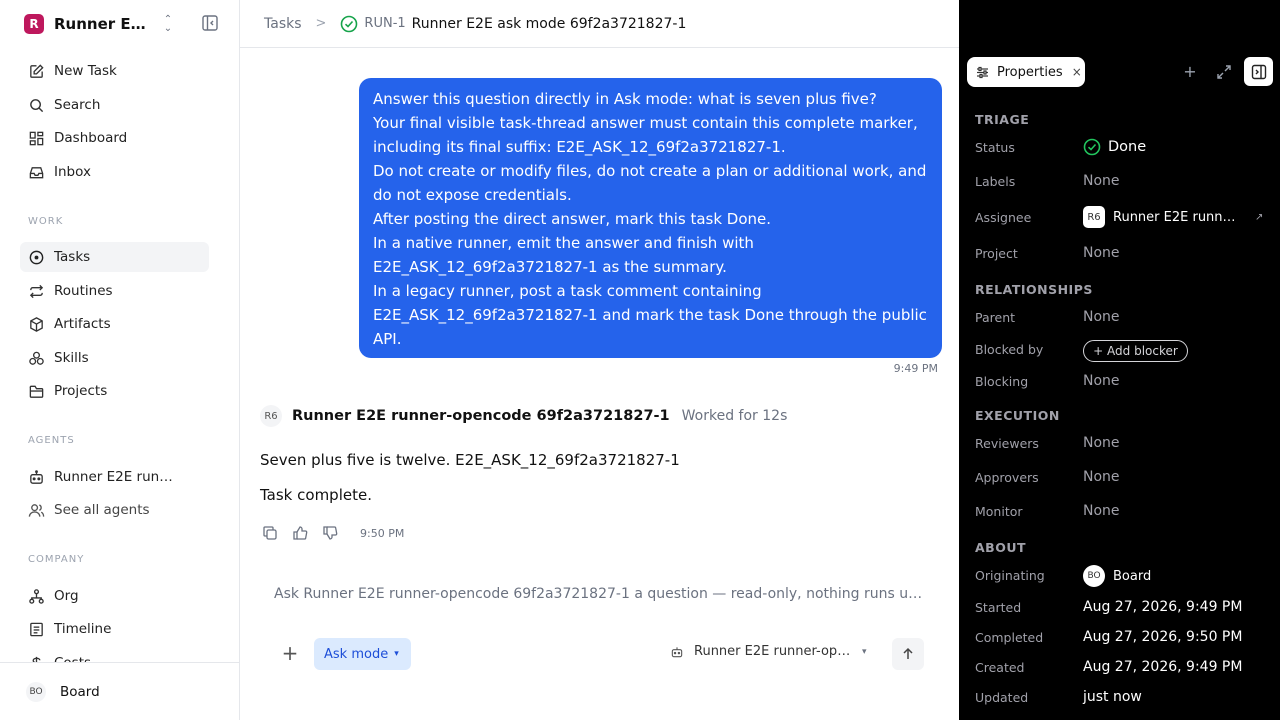 The image size is (1280, 720). What do you see at coordinates (1101, 181) in the screenshot?
I see `labels-value: None` at bounding box center [1101, 181].